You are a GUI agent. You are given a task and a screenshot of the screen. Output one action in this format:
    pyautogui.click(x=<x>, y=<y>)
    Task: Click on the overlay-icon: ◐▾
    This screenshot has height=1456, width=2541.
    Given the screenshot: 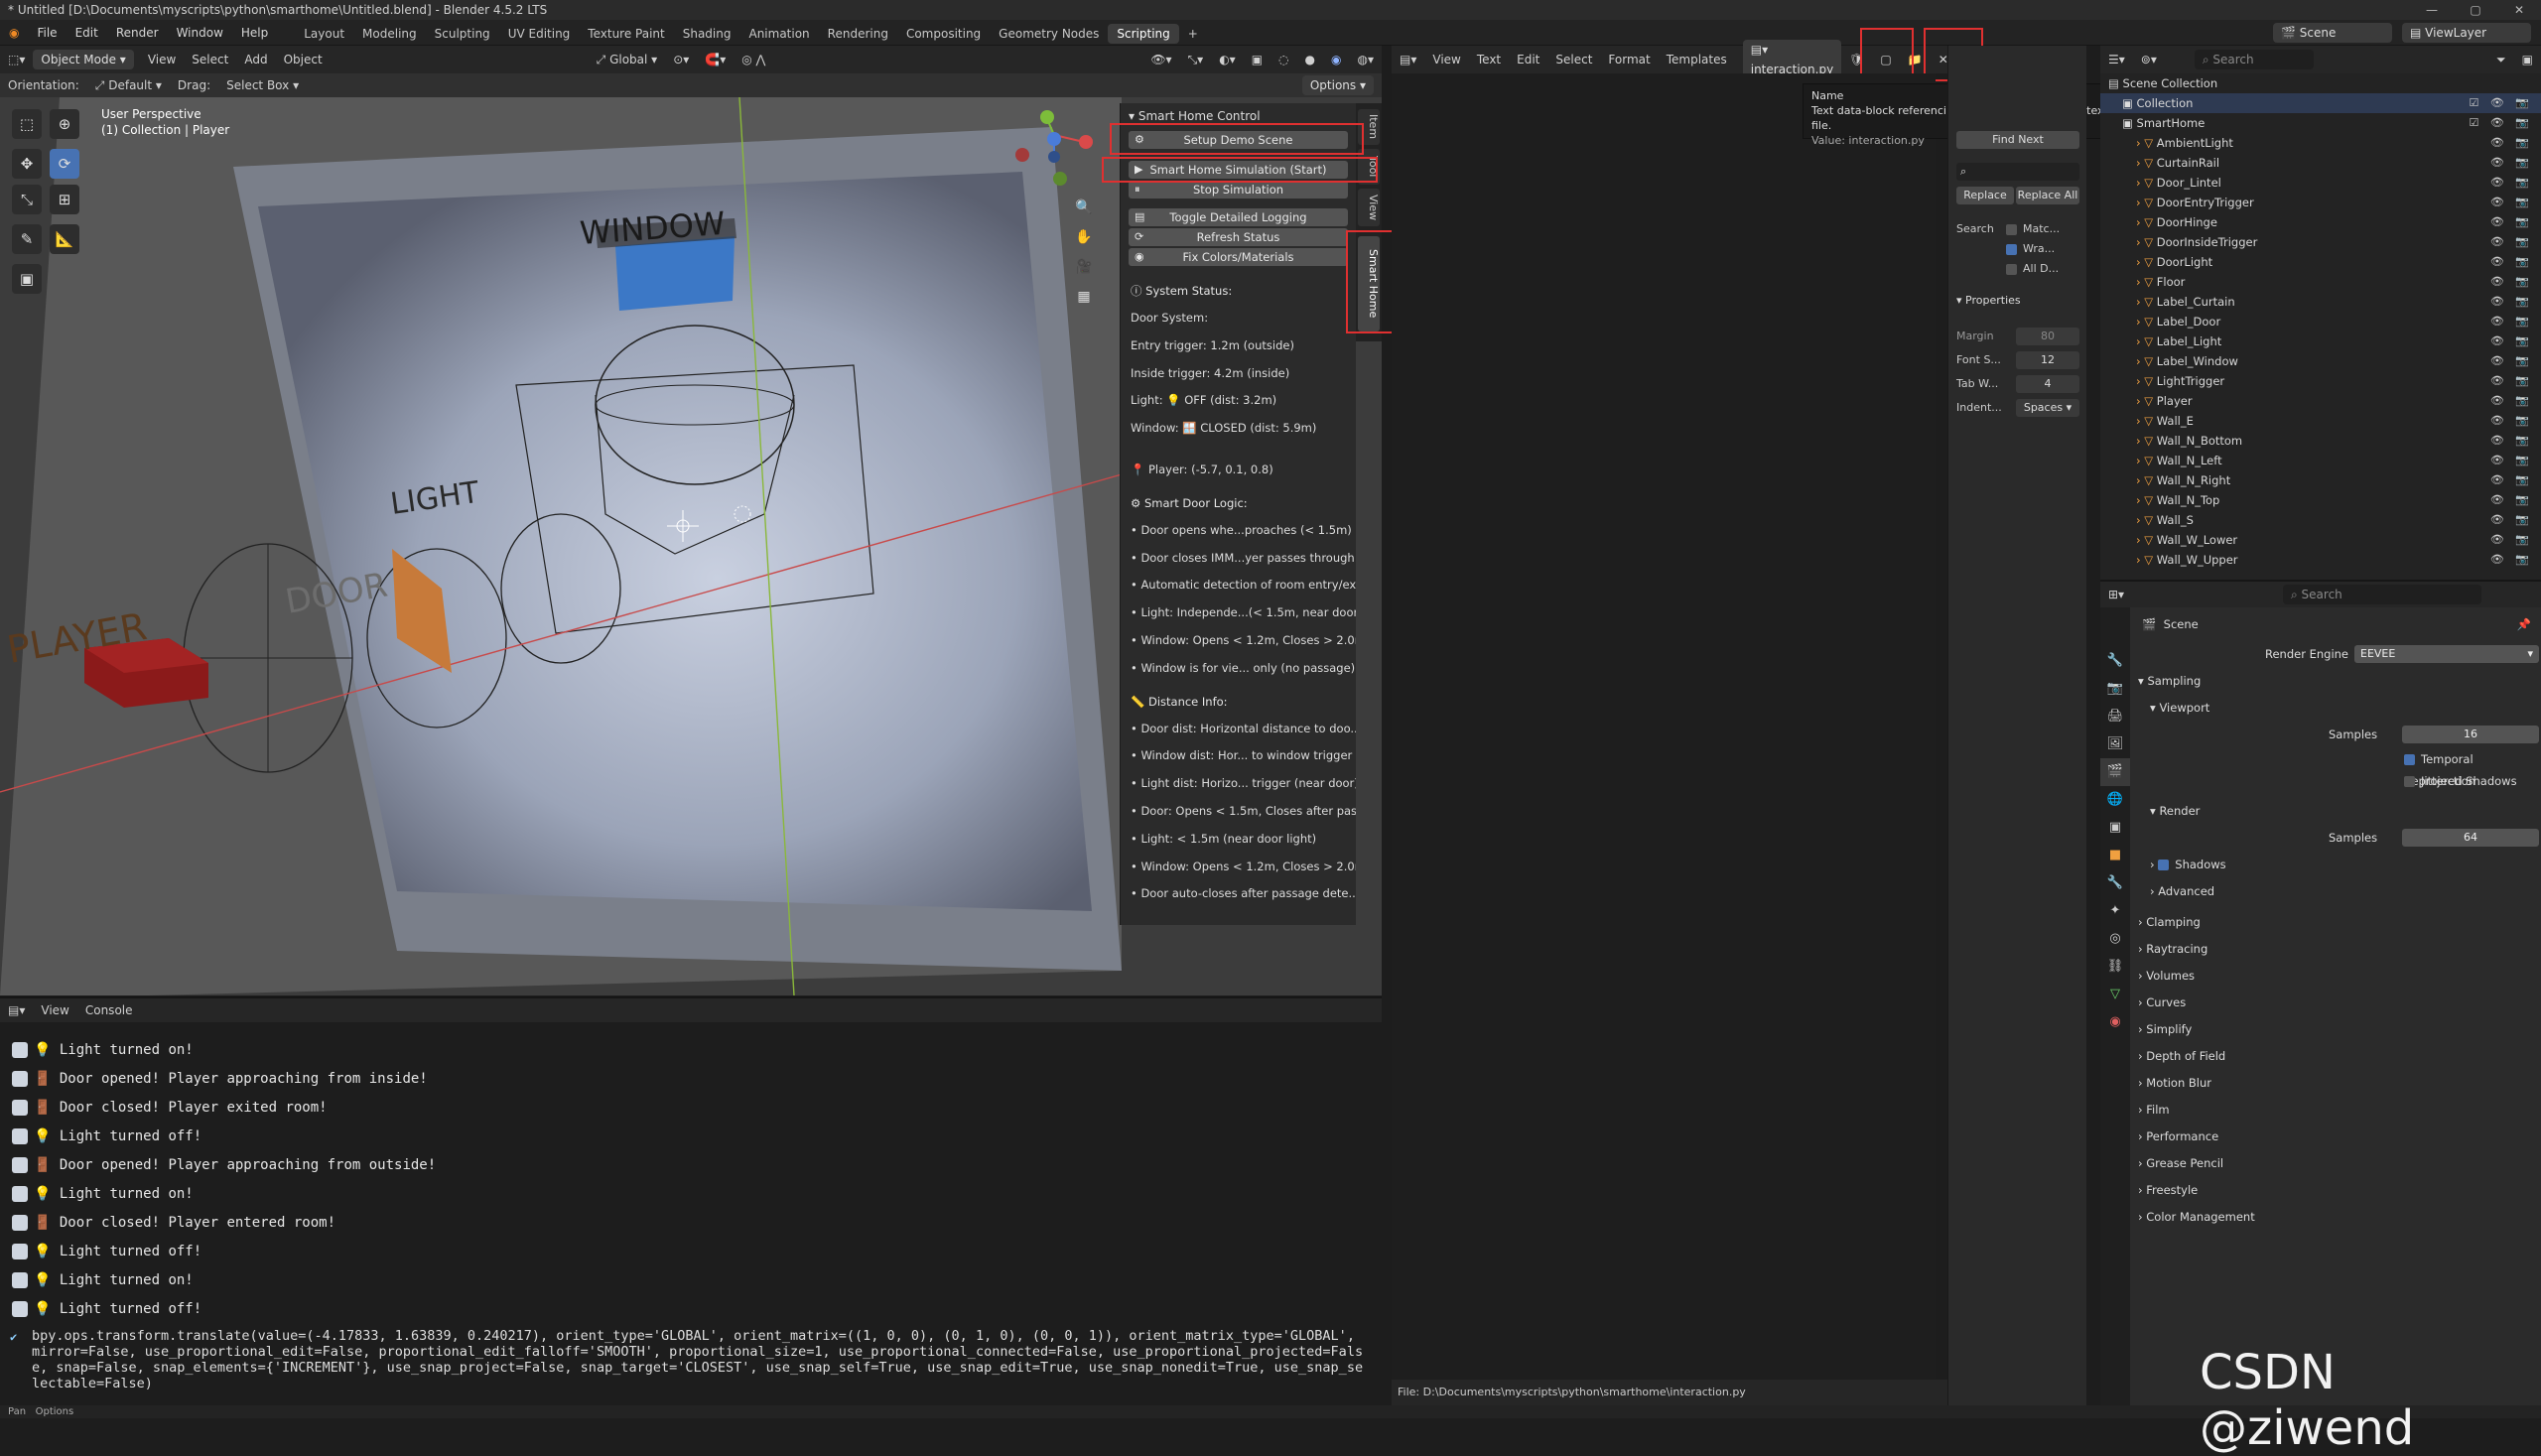 What is the action you would take?
    pyautogui.click(x=1227, y=59)
    